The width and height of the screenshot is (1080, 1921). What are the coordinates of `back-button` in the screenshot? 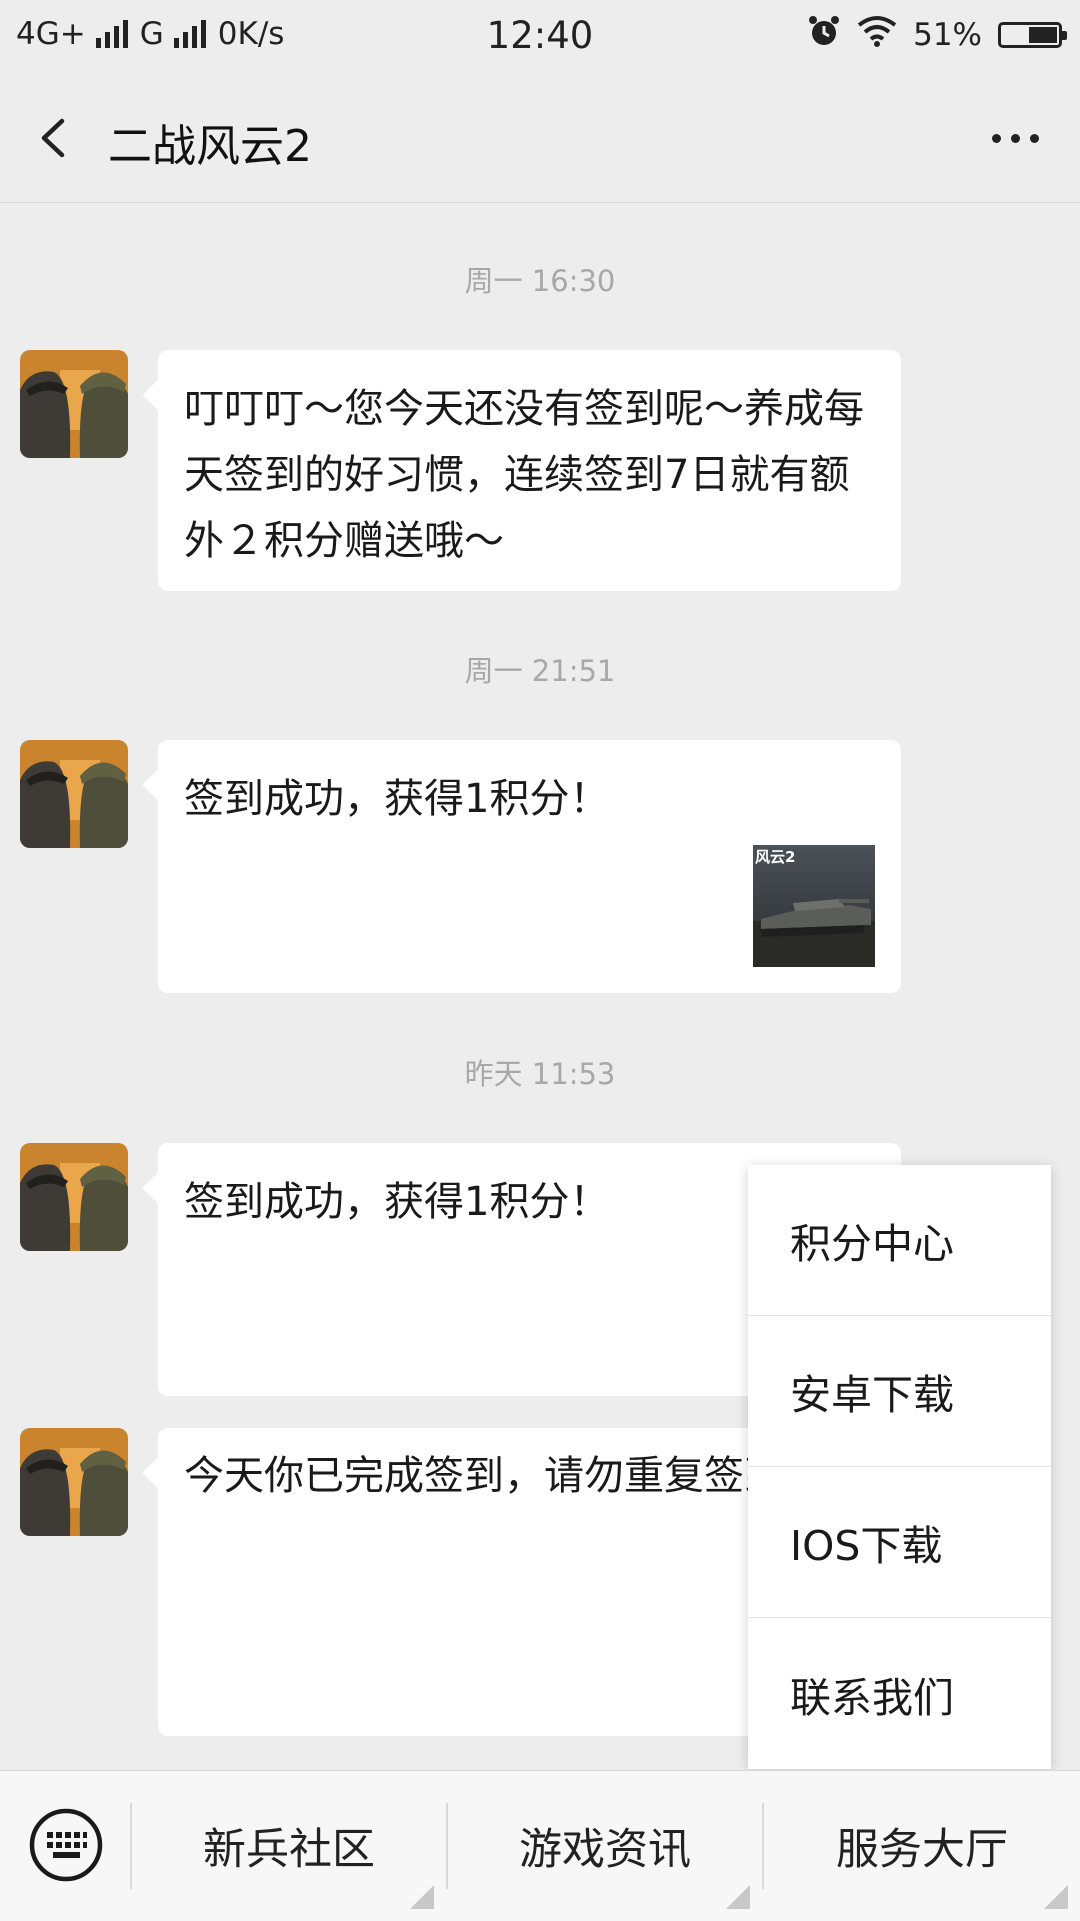 It's located at (60, 138).